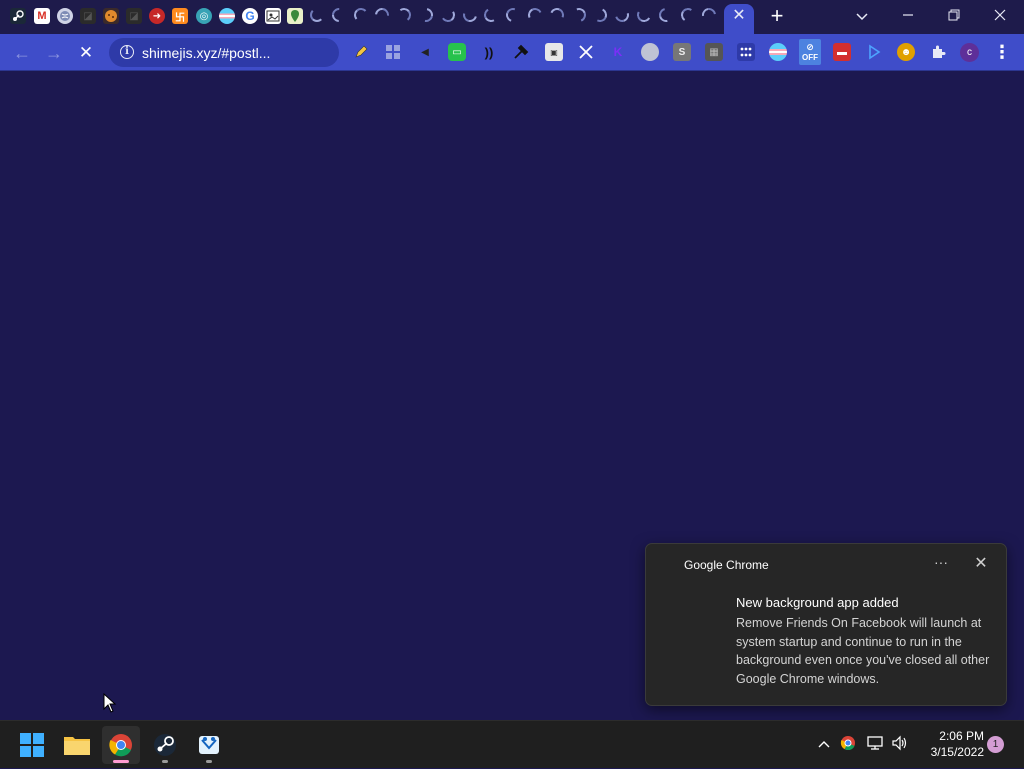 The height and width of the screenshot is (769, 1024). I want to click on s-extension-icon: S, so click(682, 52).